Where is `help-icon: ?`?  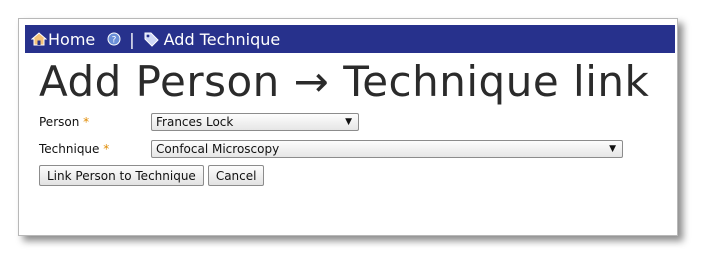
help-icon: ? is located at coordinates (114, 39).